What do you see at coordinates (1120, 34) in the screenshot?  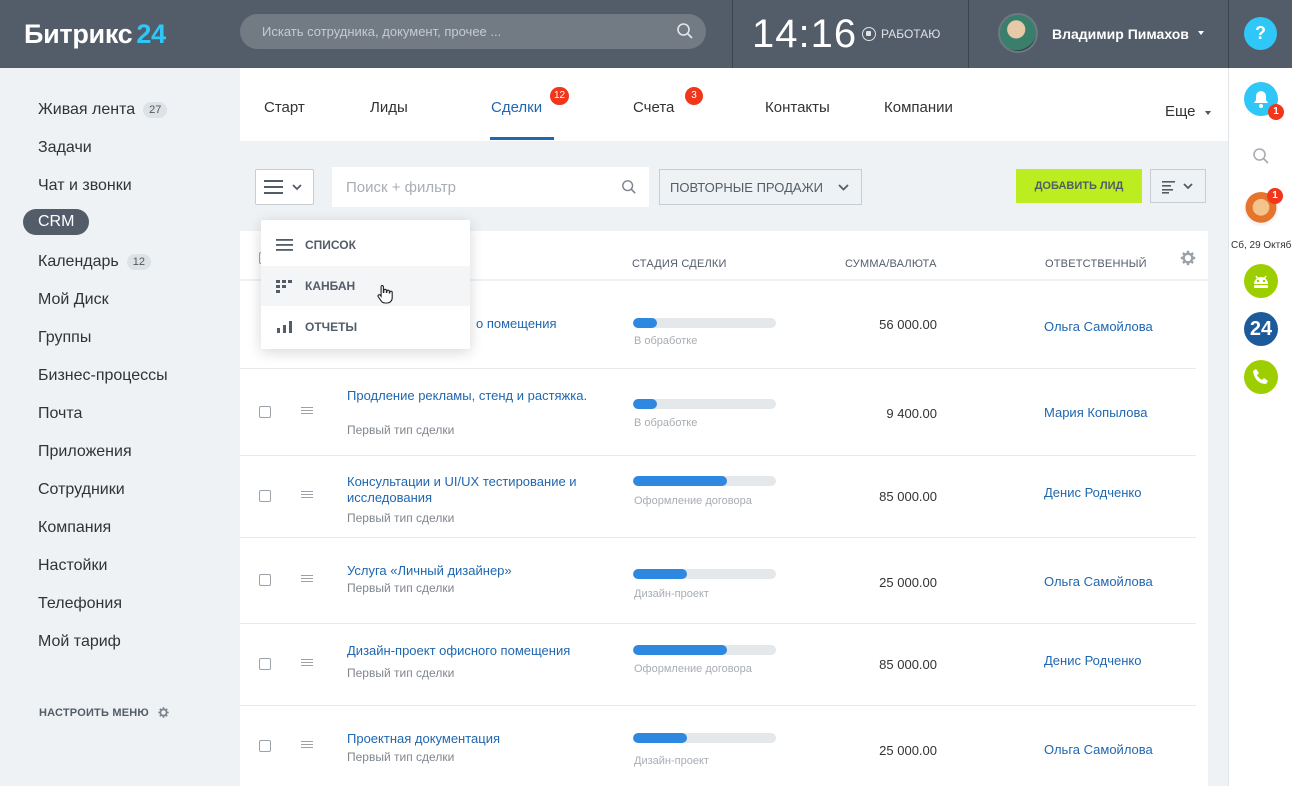 I see `user-name: Владимир Пимахов` at bounding box center [1120, 34].